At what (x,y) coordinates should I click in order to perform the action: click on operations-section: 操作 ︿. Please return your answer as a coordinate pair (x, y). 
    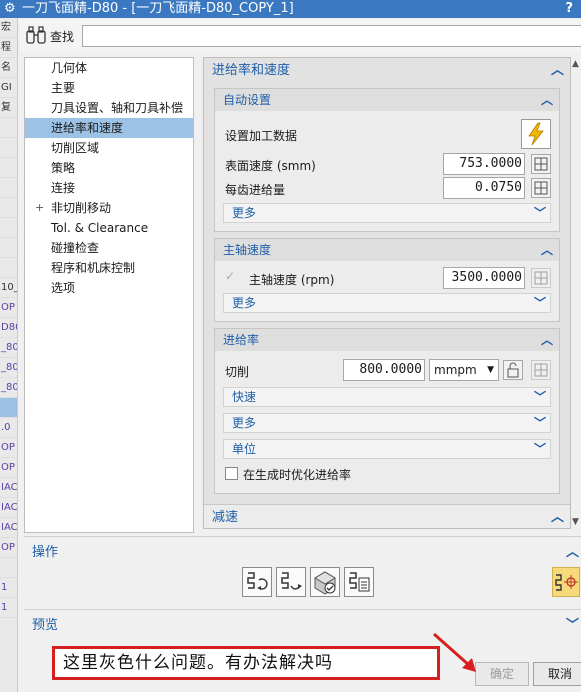
    Looking at the image, I should click on (302, 571).